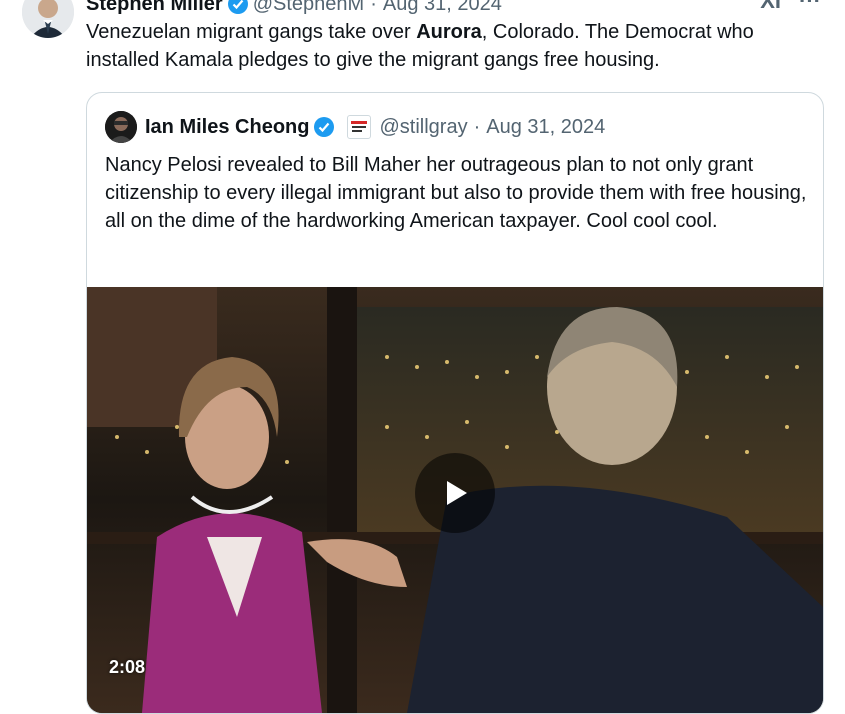 The image size is (845, 714). What do you see at coordinates (790, 7) in the screenshot?
I see `tweet-actions-top: XI ···` at bounding box center [790, 7].